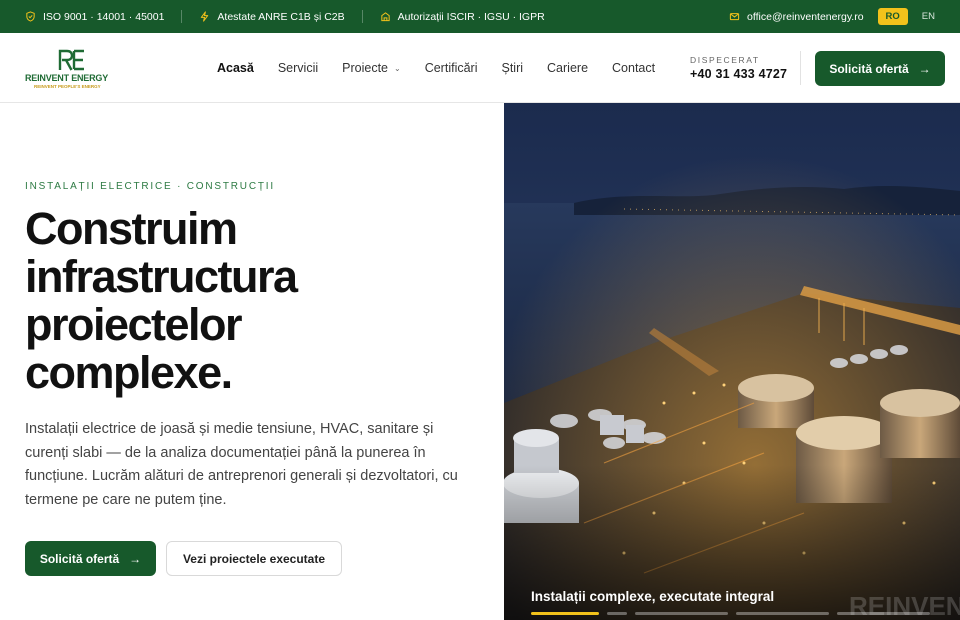 This screenshot has width=960, height=620. What do you see at coordinates (161, 276) in the screenshot?
I see `headline-highlight: infrastructura` at bounding box center [161, 276].